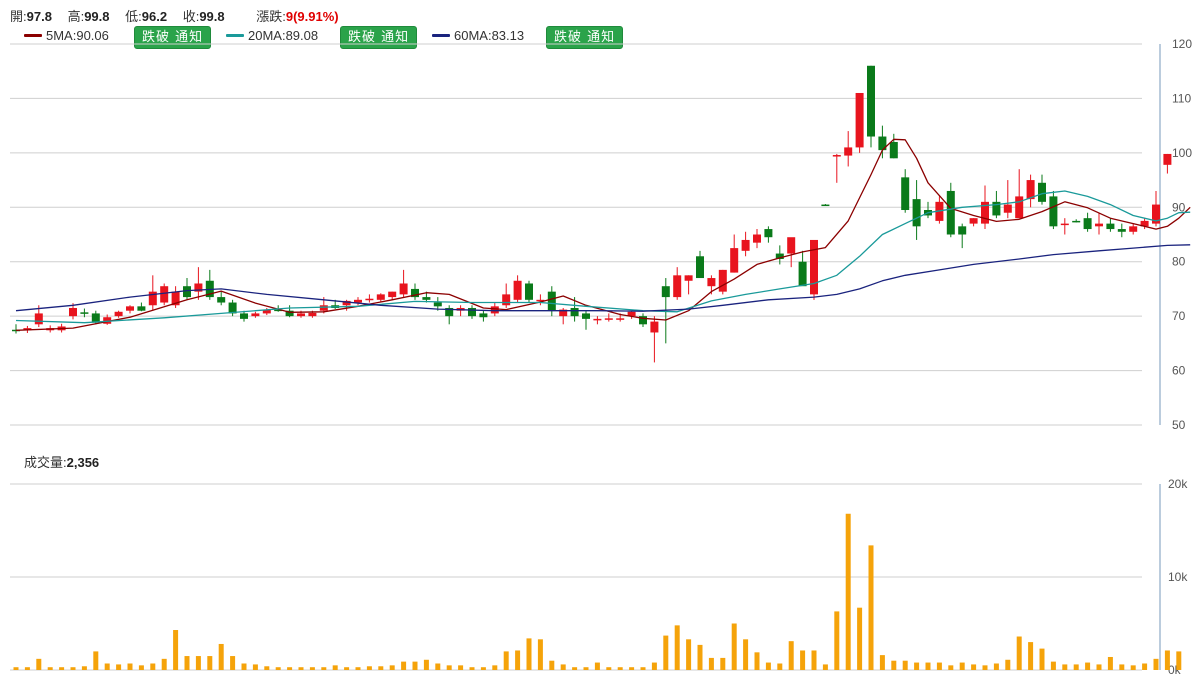  I want to click on price-tick-label: 50, so click(1179, 425).